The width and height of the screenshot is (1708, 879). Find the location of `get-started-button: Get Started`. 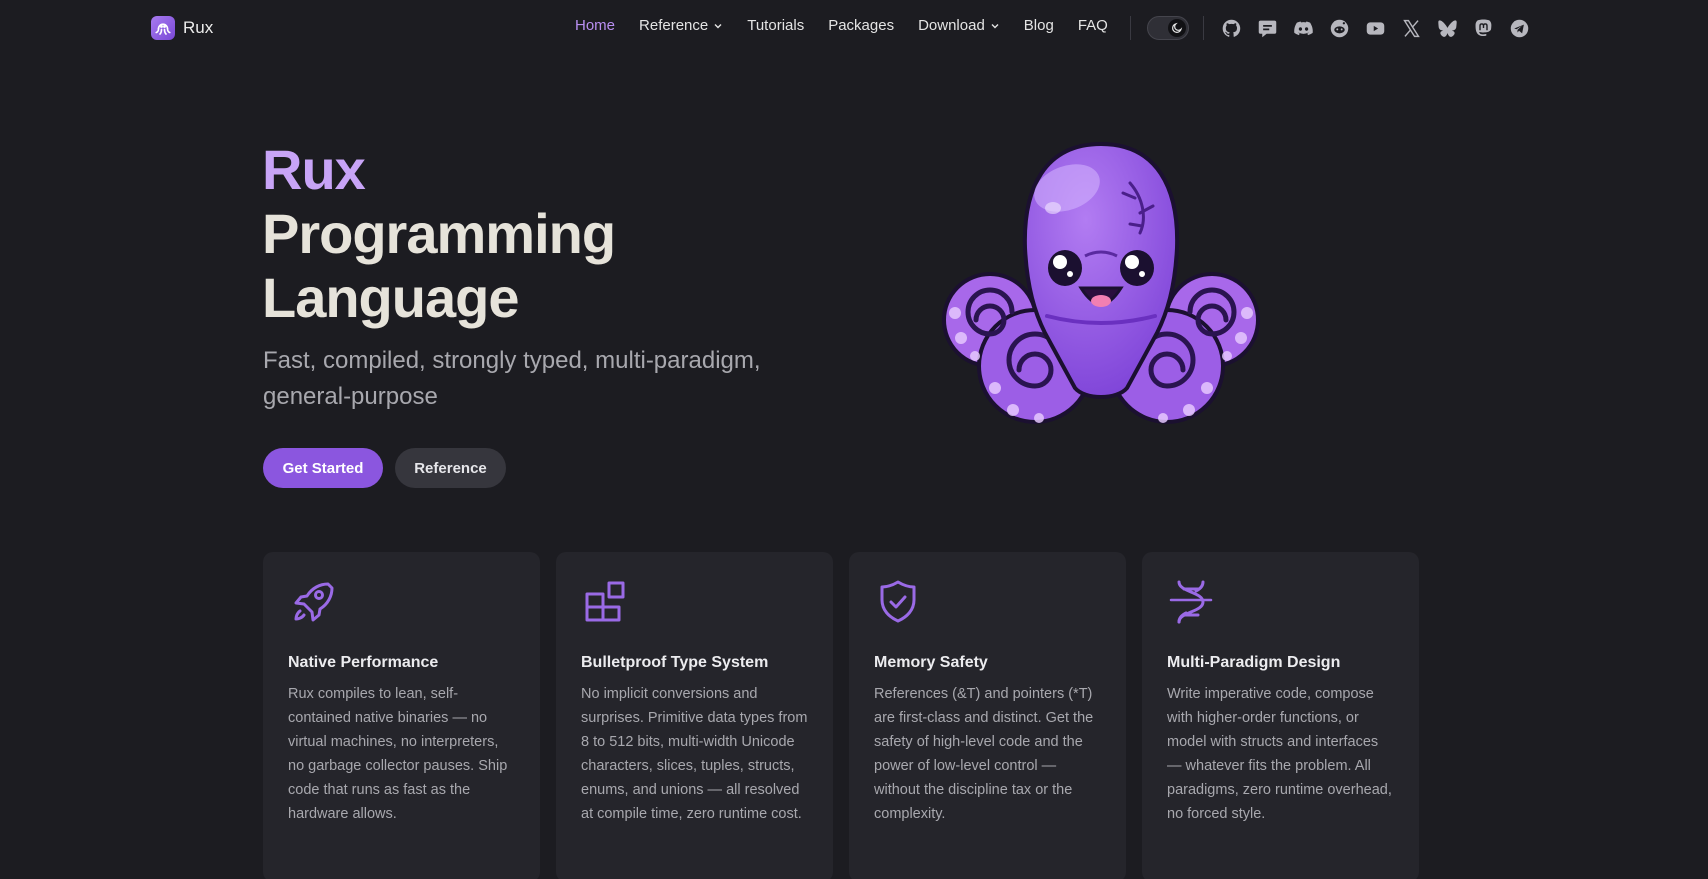

get-started-button: Get Started is located at coordinates (323, 468).